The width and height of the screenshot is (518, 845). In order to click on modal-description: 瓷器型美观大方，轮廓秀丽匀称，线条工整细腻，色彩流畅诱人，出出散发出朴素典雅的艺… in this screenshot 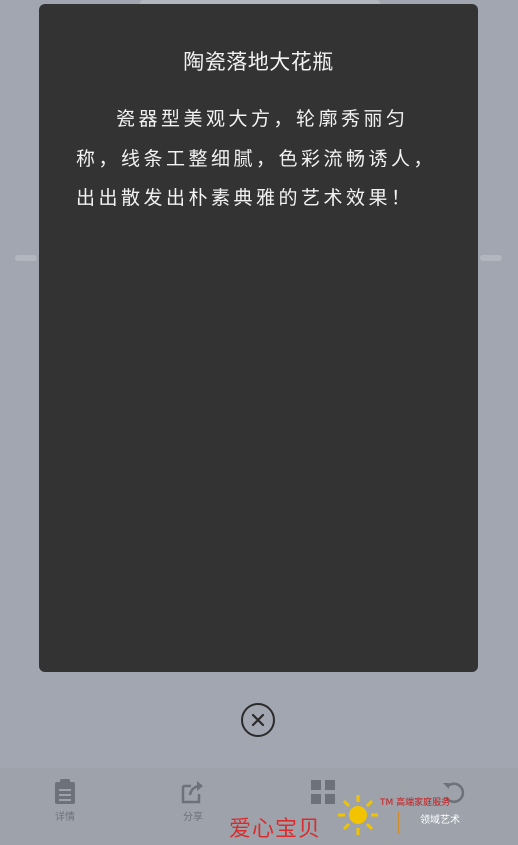, I will do `click(256, 158)`.